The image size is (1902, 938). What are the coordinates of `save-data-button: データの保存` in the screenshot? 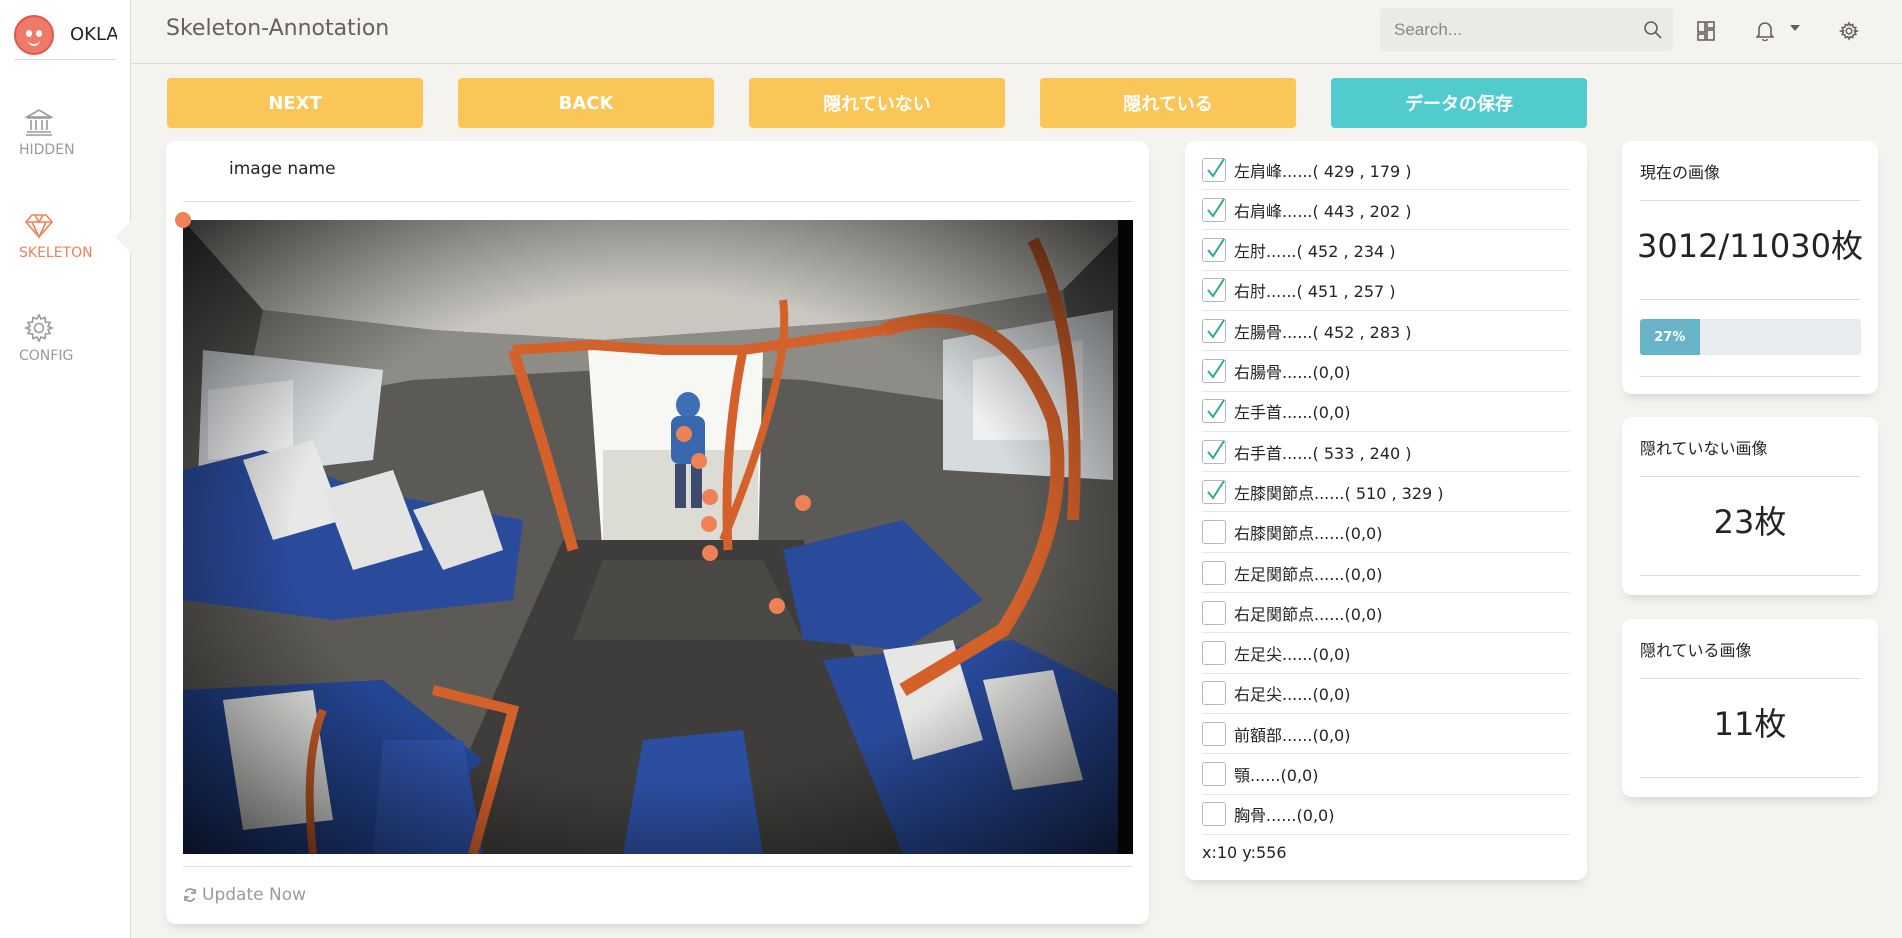 It's located at (1459, 103).